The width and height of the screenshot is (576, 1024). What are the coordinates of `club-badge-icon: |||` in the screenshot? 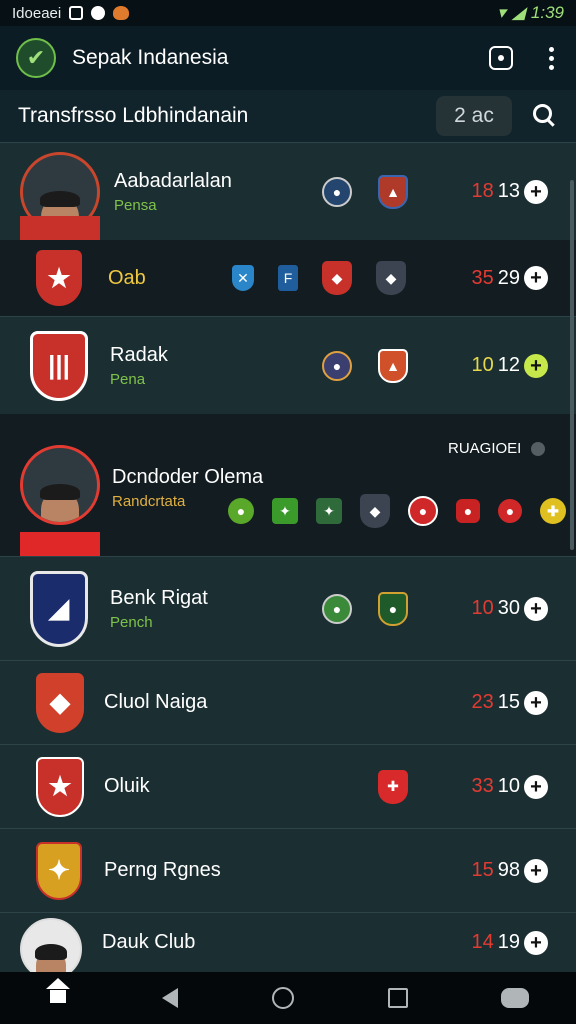 It's located at (59, 365).